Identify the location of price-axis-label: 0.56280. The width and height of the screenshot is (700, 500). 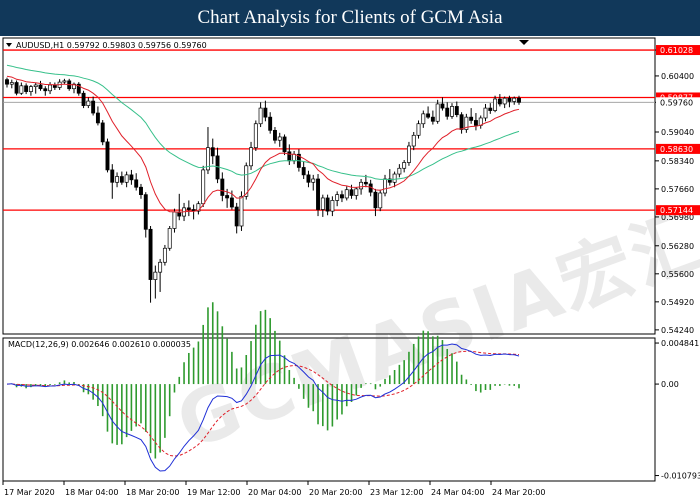
(677, 246).